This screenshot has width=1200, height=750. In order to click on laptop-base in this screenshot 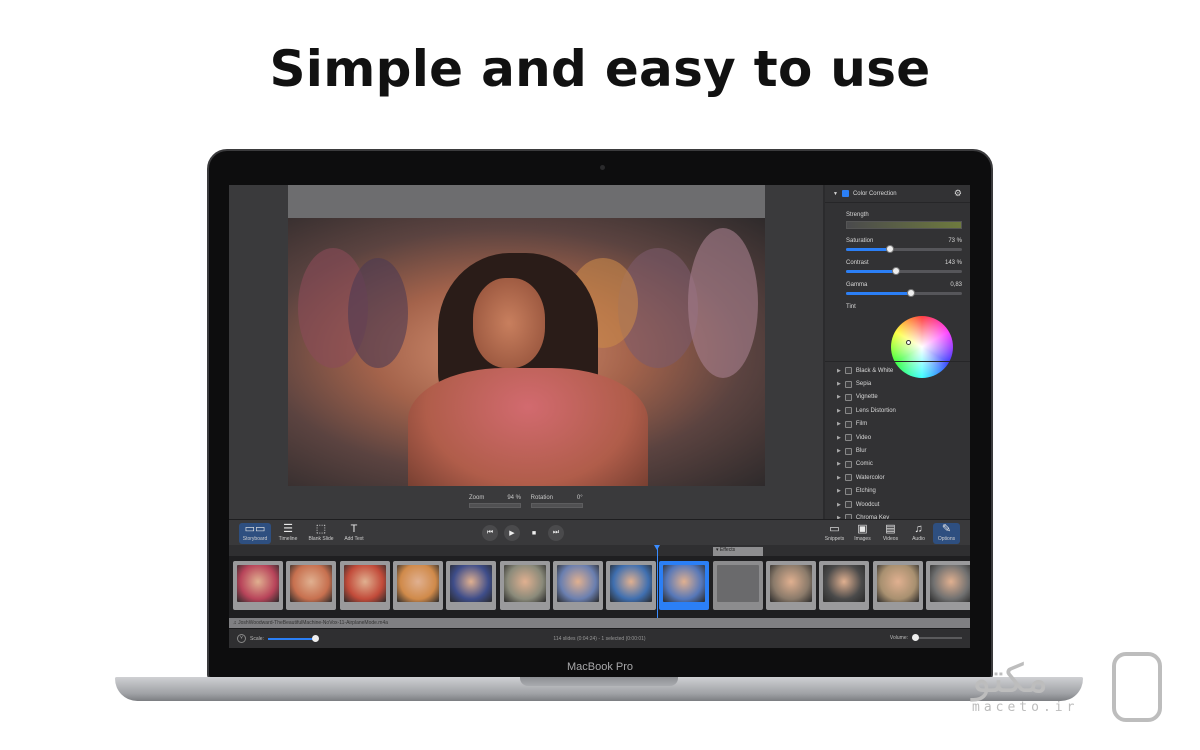, I will do `click(599, 689)`.